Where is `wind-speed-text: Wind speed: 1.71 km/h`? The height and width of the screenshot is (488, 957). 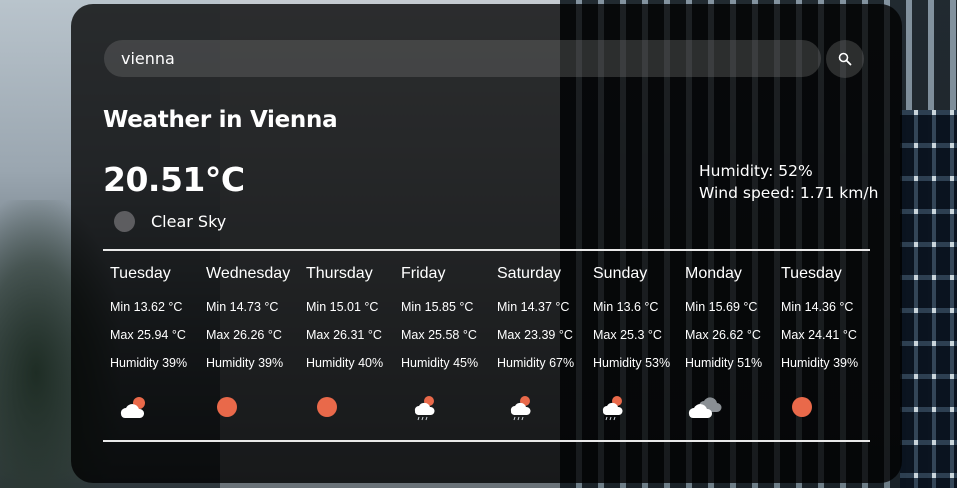 wind-speed-text: Wind speed: 1.71 km/h is located at coordinates (789, 193).